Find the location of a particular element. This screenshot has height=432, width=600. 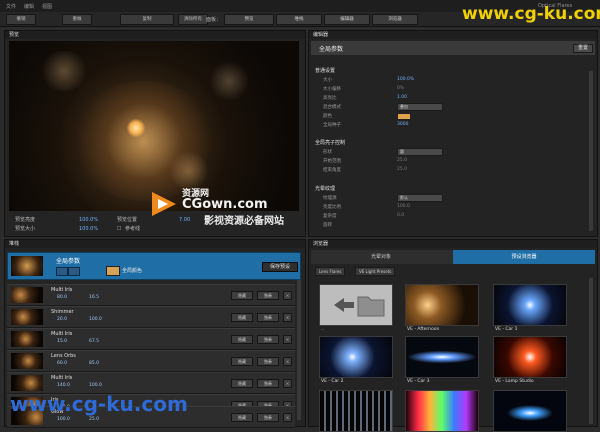

global-params-row: 全局参数 全局颜色 保存预设 is located at coordinates (154, 266).